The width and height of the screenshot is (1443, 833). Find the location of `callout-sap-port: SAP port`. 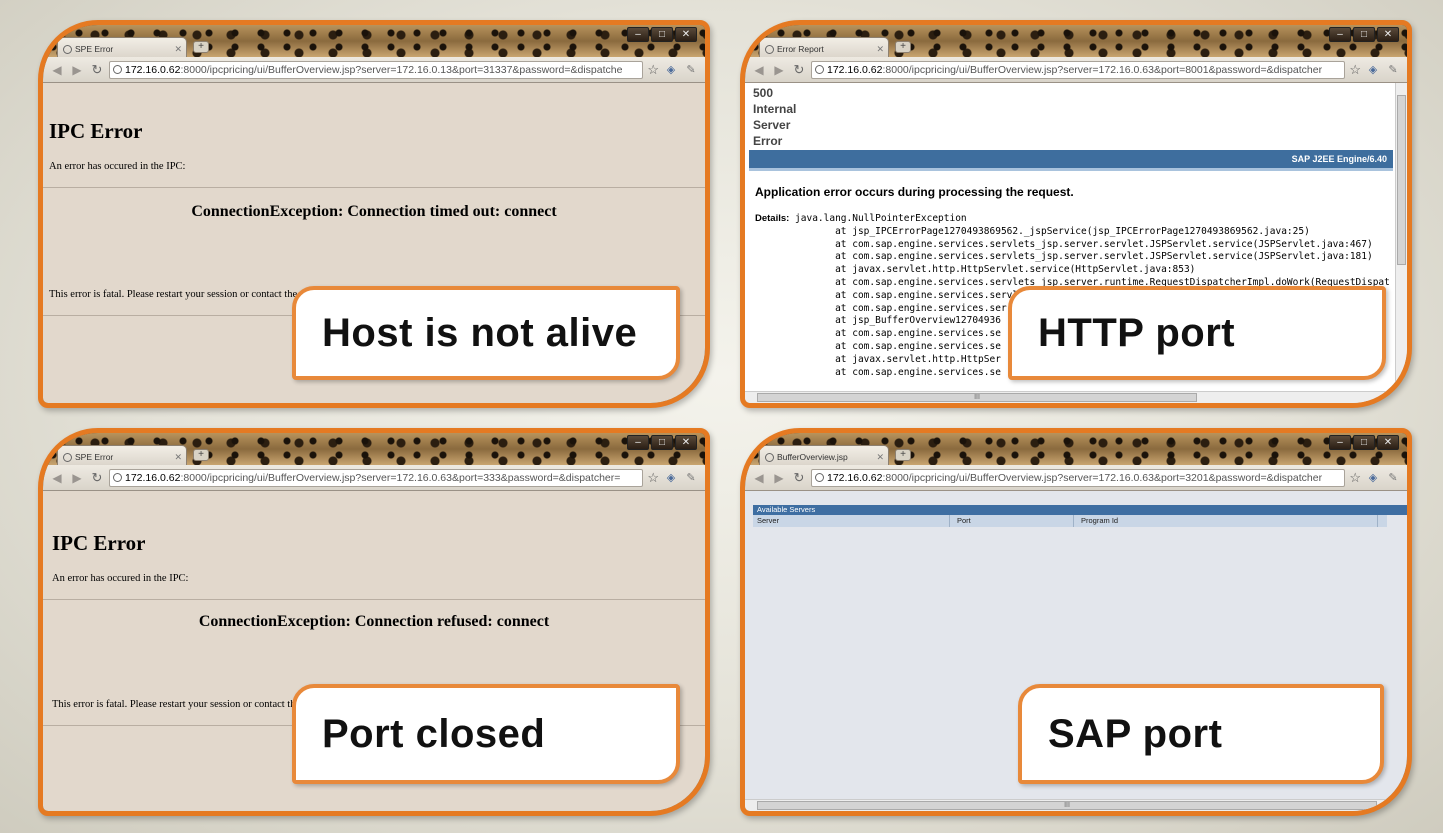

callout-sap-port: SAP port is located at coordinates (1201, 734).